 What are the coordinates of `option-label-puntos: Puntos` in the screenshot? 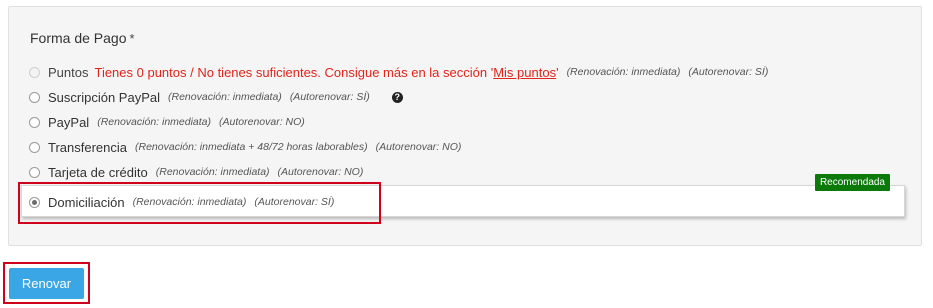 It's located at (68, 72).